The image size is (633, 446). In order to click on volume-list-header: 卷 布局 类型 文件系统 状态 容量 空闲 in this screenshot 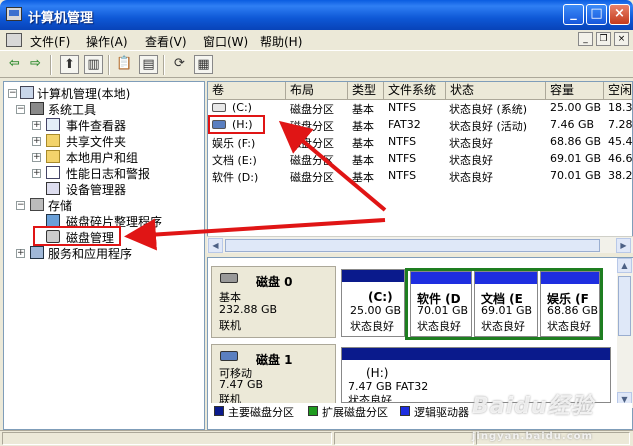, I will do `click(420, 91)`.